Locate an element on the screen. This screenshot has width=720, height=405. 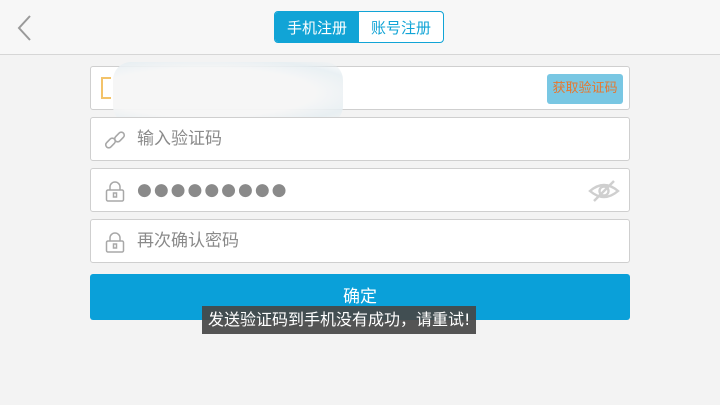
back-chevron-icon is located at coordinates (26, 28).